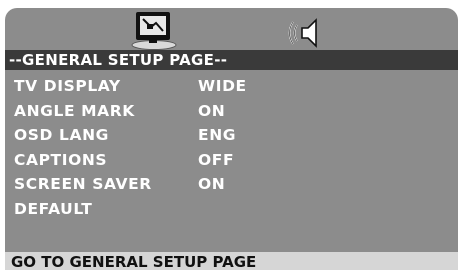 This screenshot has height=271, width=459. I want to click on page-title: --GENERAL SETUP PAGE--, so click(231, 60).